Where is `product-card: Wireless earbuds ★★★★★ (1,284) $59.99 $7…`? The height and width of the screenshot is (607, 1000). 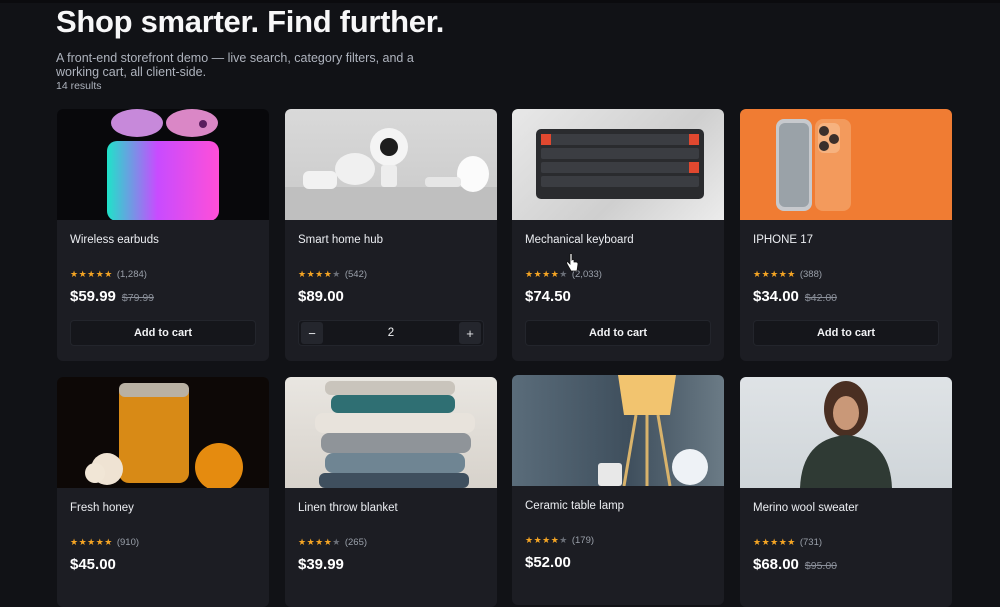
product-card: Wireless earbuds ★★★★★ (1,284) $59.99 $7… is located at coordinates (163, 235).